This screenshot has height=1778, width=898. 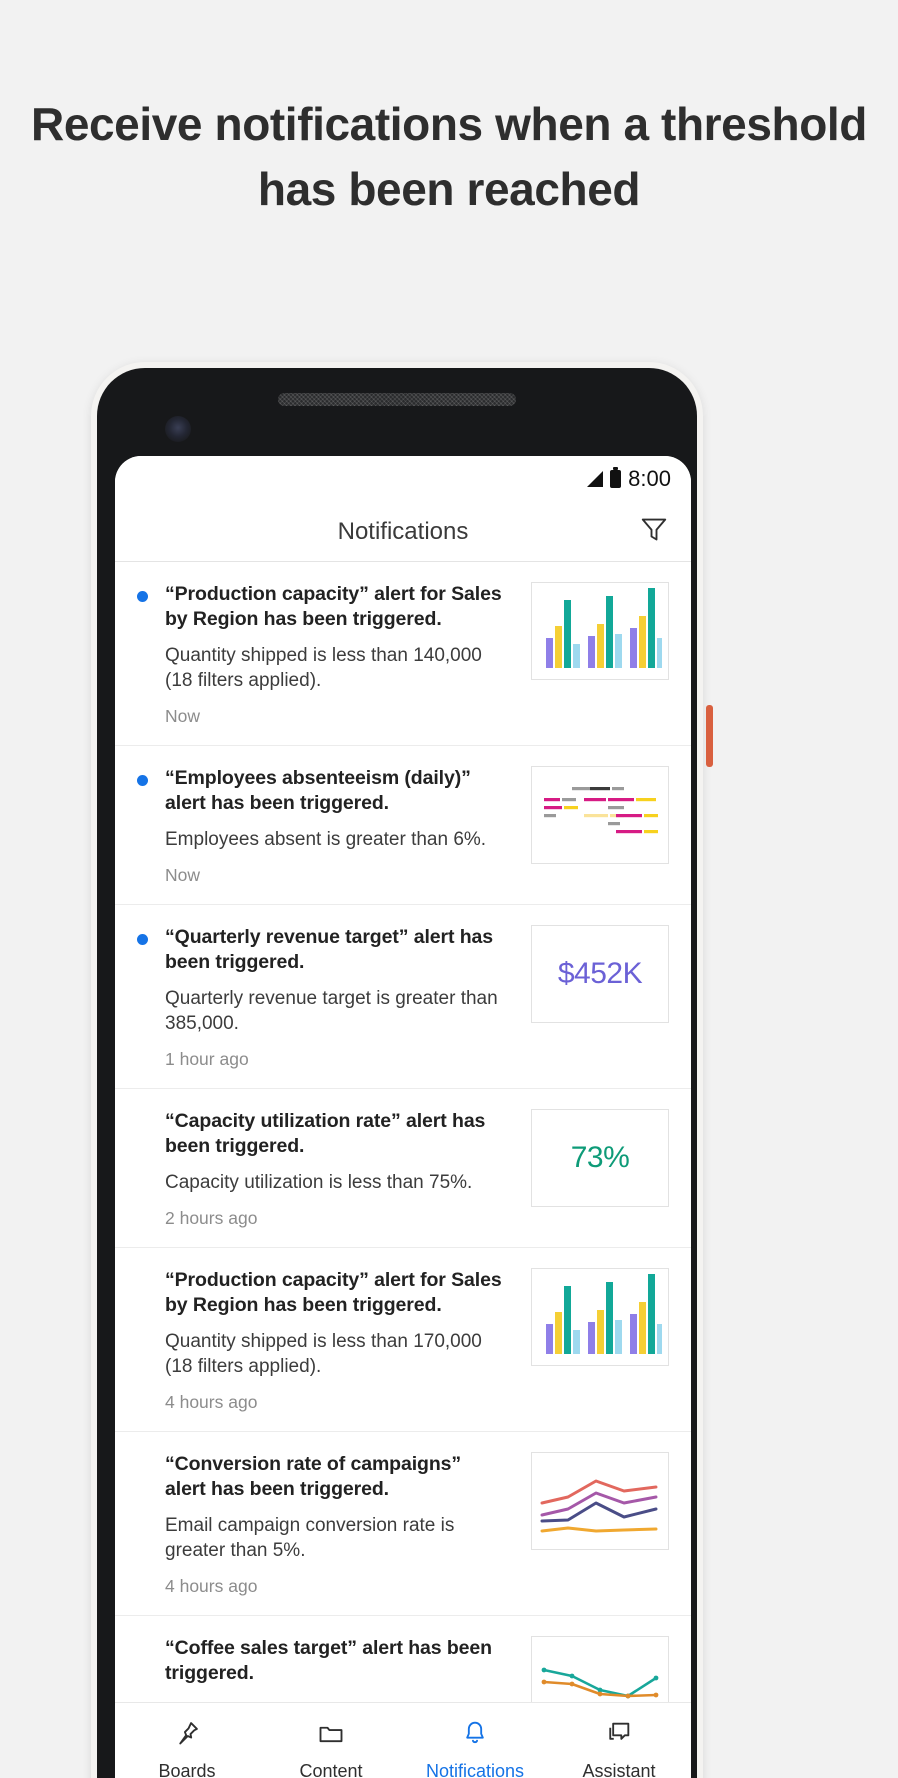 What do you see at coordinates (600, 1669) in the screenshot?
I see `notification-thumbnail-line2` at bounding box center [600, 1669].